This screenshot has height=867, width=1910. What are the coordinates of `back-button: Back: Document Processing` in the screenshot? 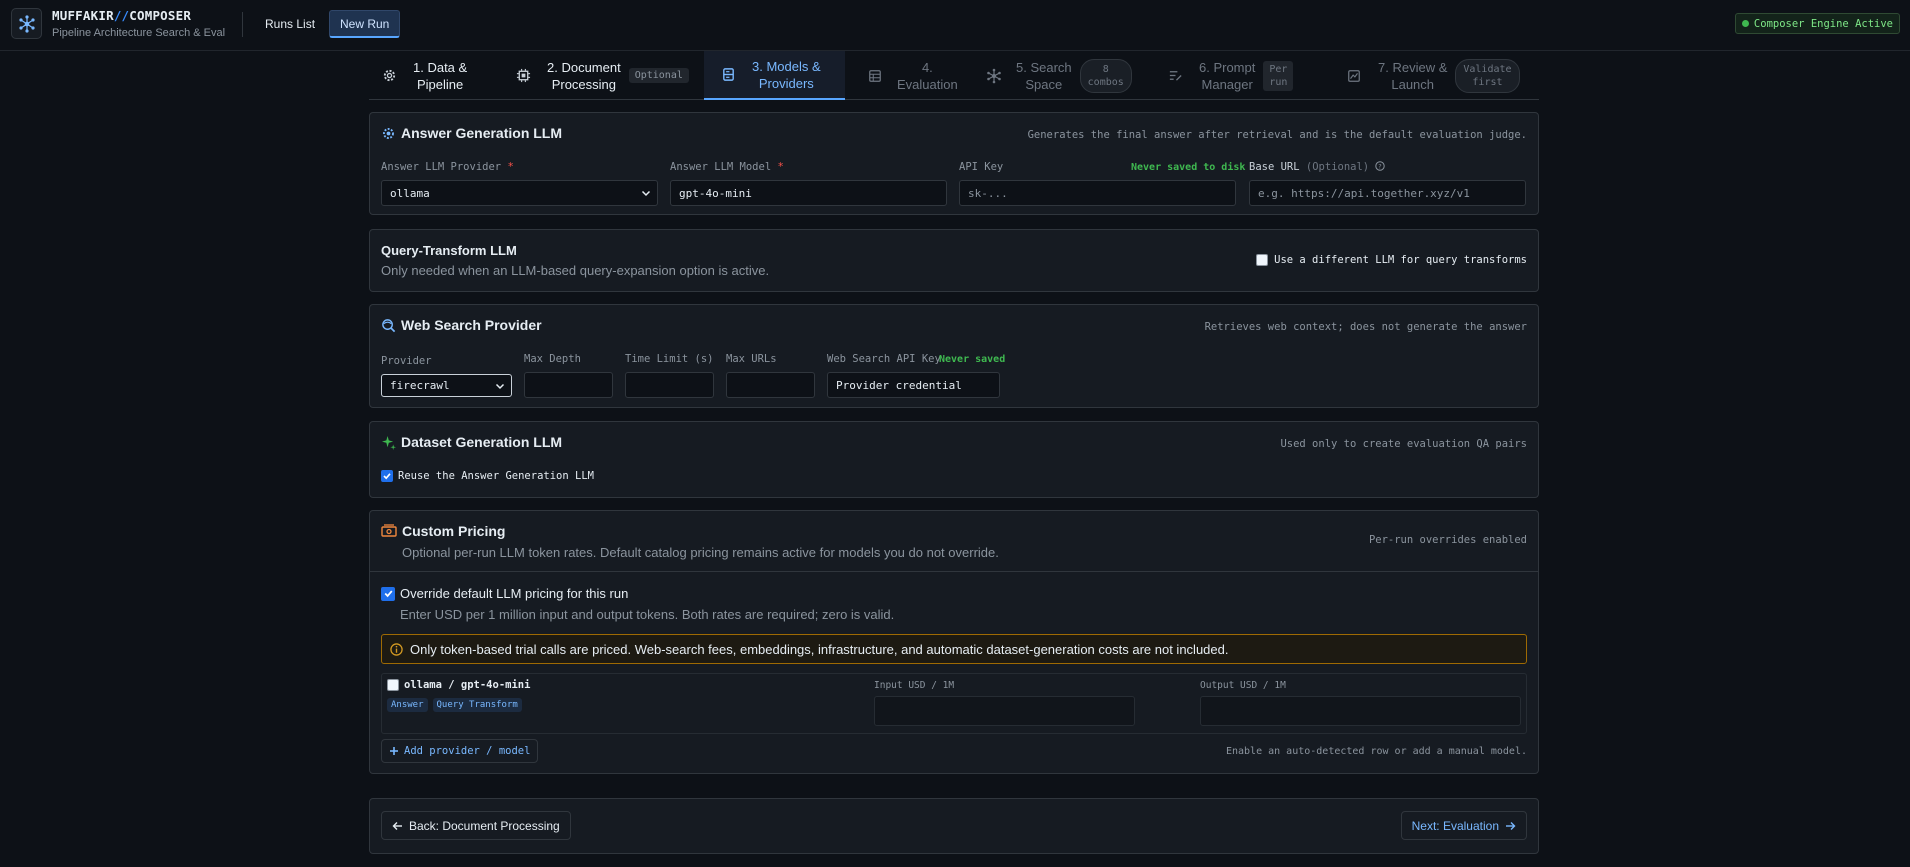 It's located at (476, 825).